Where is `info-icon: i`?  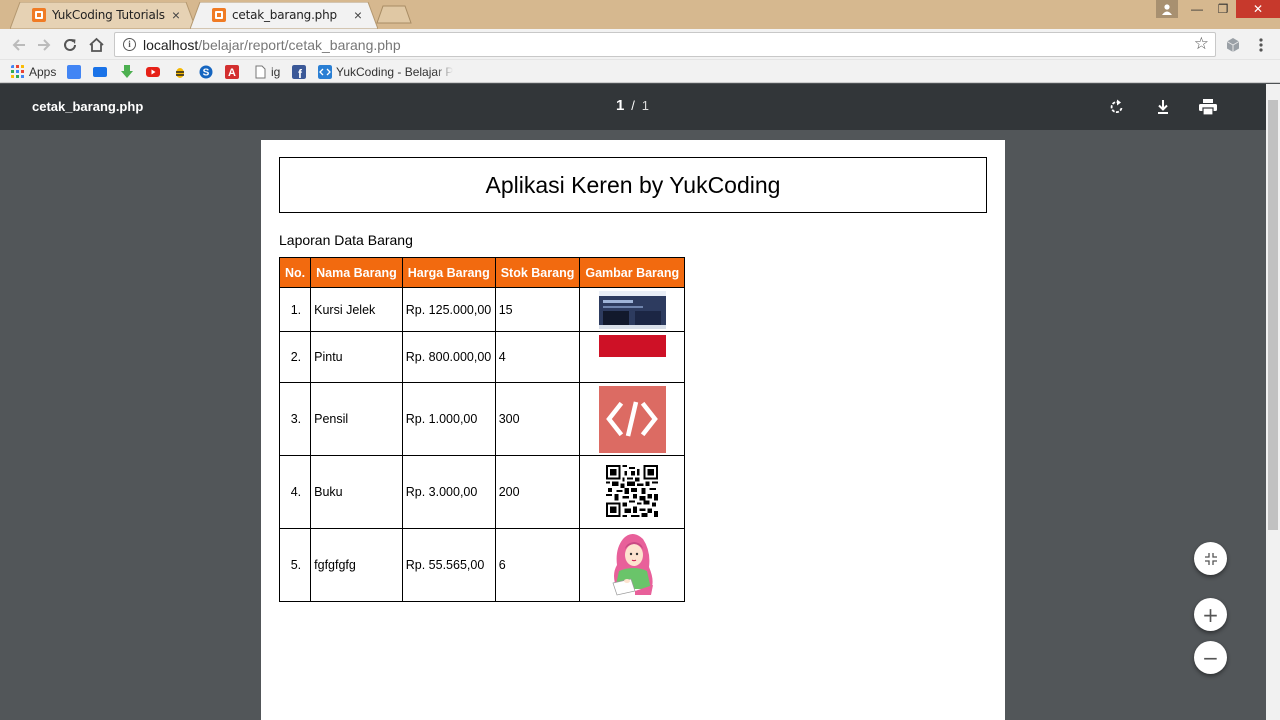 info-icon: i is located at coordinates (129, 44).